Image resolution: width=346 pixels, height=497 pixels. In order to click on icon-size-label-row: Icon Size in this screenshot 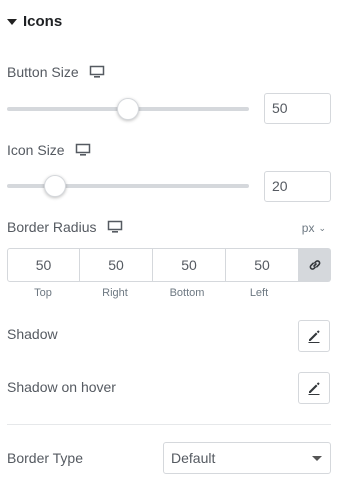, I will do `click(49, 150)`.